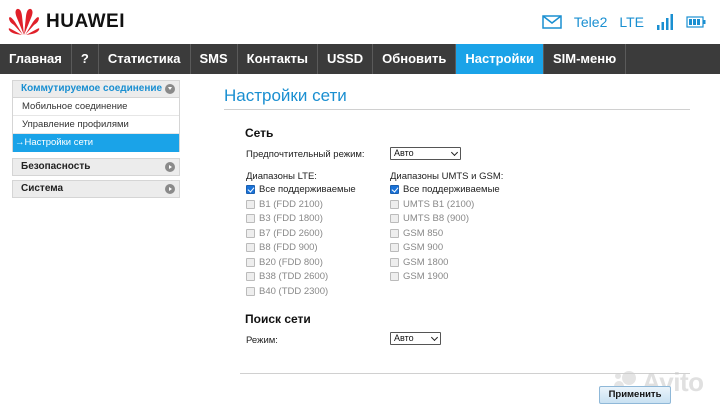 Image resolution: width=720 pixels, height=407 pixels. Describe the element at coordinates (404, 338) in the screenshot. I see `search-mode-value: Авто` at that location.